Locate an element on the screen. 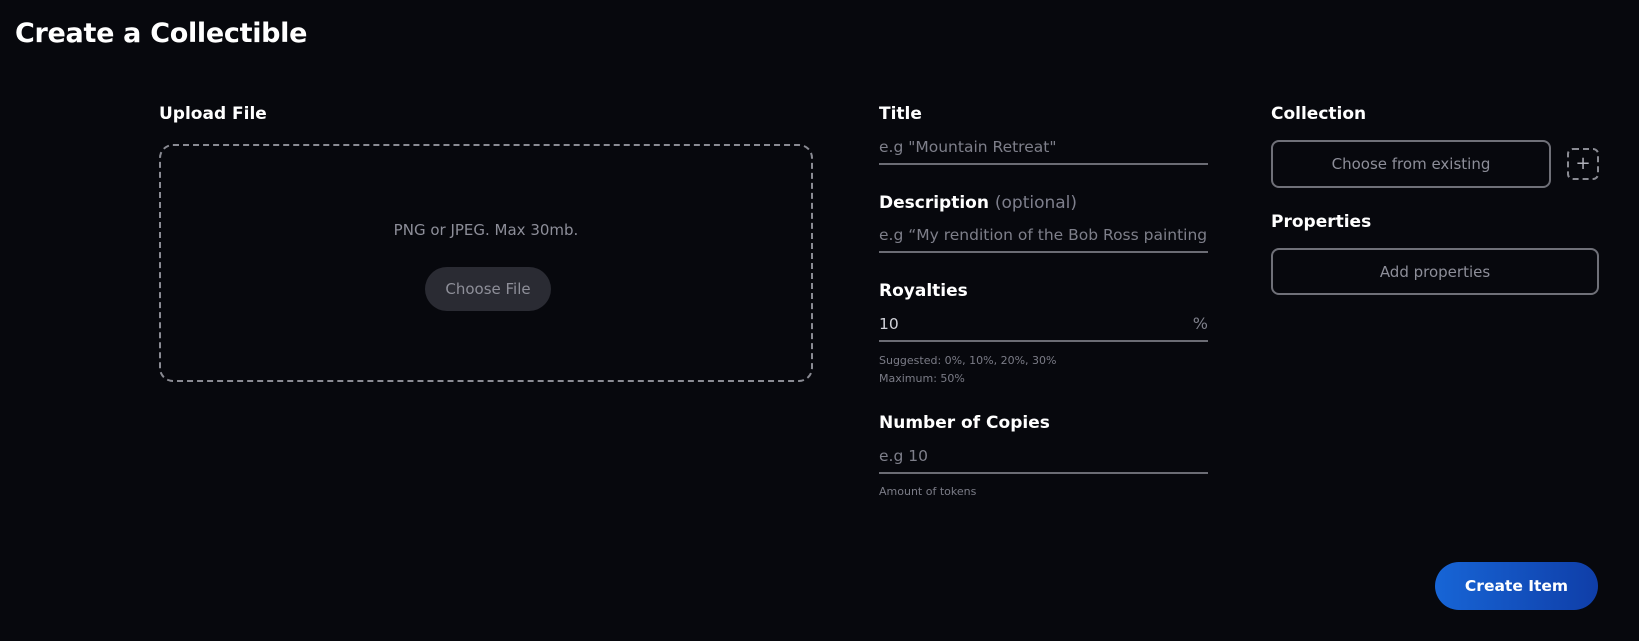 The height and width of the screenshot is (641, 1639). royalties-input is located at coordinates (1029, 324).